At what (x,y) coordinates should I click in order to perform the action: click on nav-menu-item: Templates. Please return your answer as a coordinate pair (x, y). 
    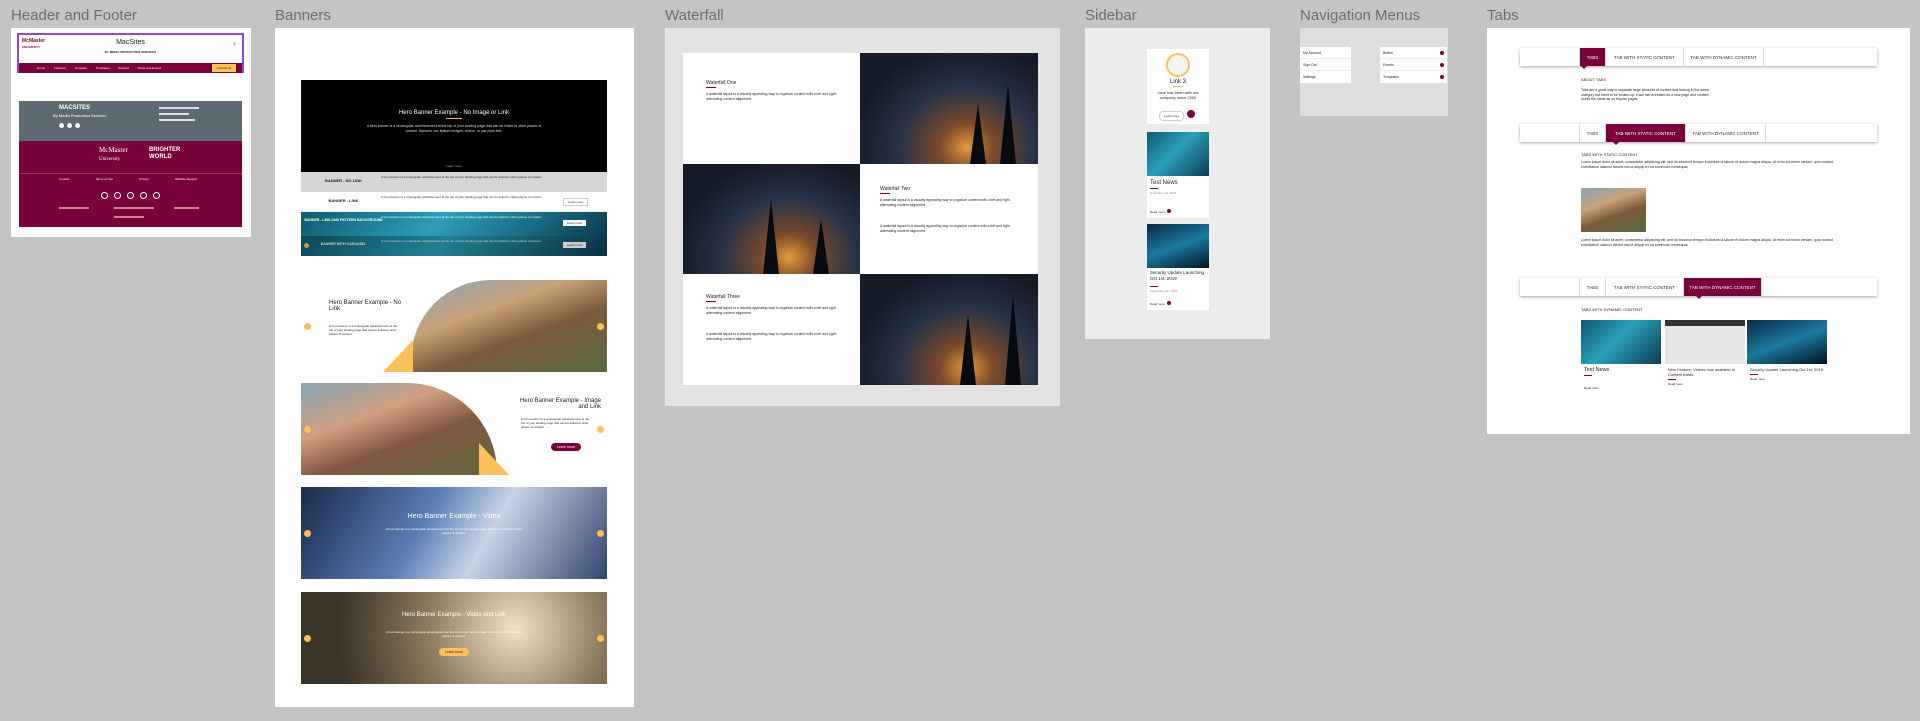
    Looking at the image, I should click on (1413, 77).